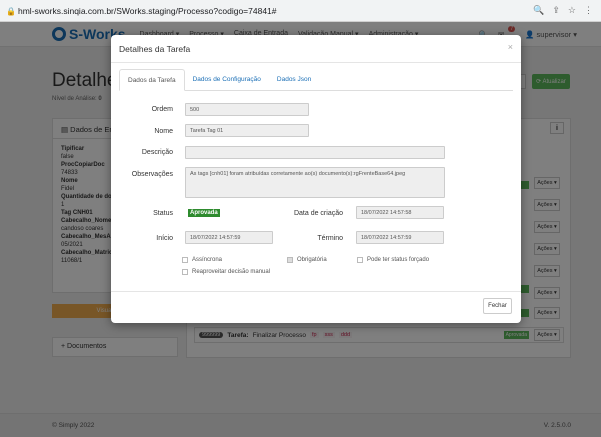 The height and width of the screenshot is (437, 601). Describe the element at coordinates (400, 212) in the screenshot. I see `data-criacao-field: 18/07/2022 14:57:58` at that location.